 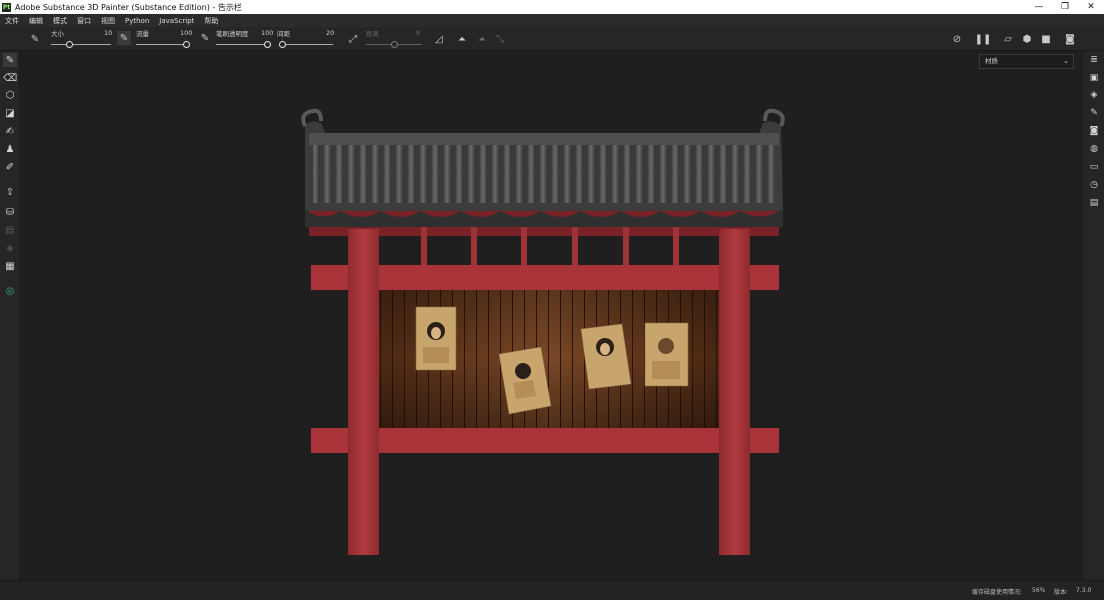 What do you see at coordinates (462, 39) in the screenshot?
I see `mirror-icon: ⏶` at bounding box center [462, 39].